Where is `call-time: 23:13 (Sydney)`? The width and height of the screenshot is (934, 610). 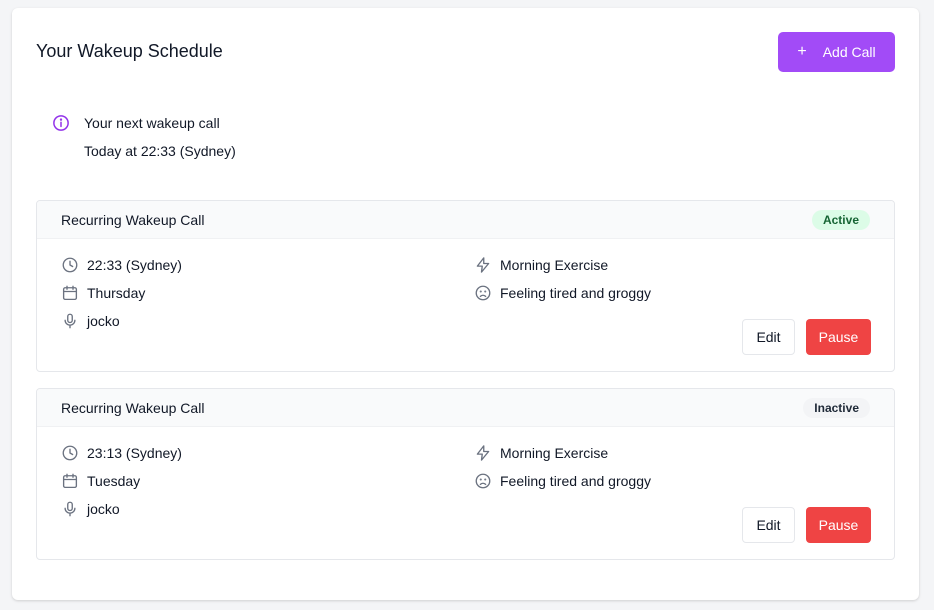
call-time: 23:13 (Sydney) is located at coordinates (121, 453).